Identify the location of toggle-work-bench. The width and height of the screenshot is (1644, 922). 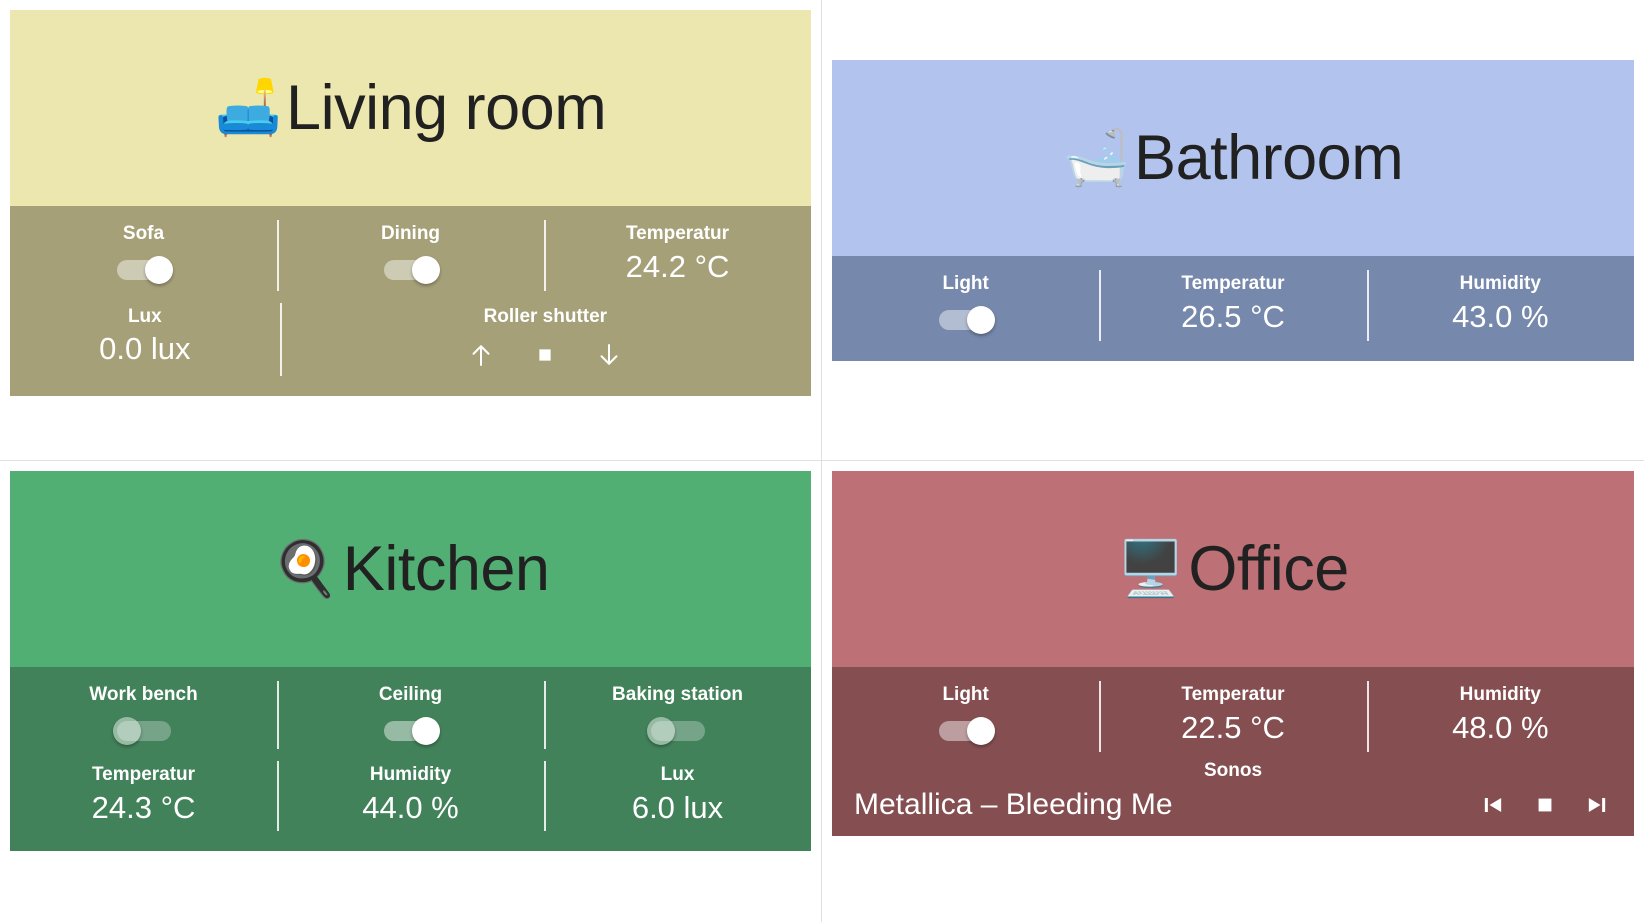
(144, 730).